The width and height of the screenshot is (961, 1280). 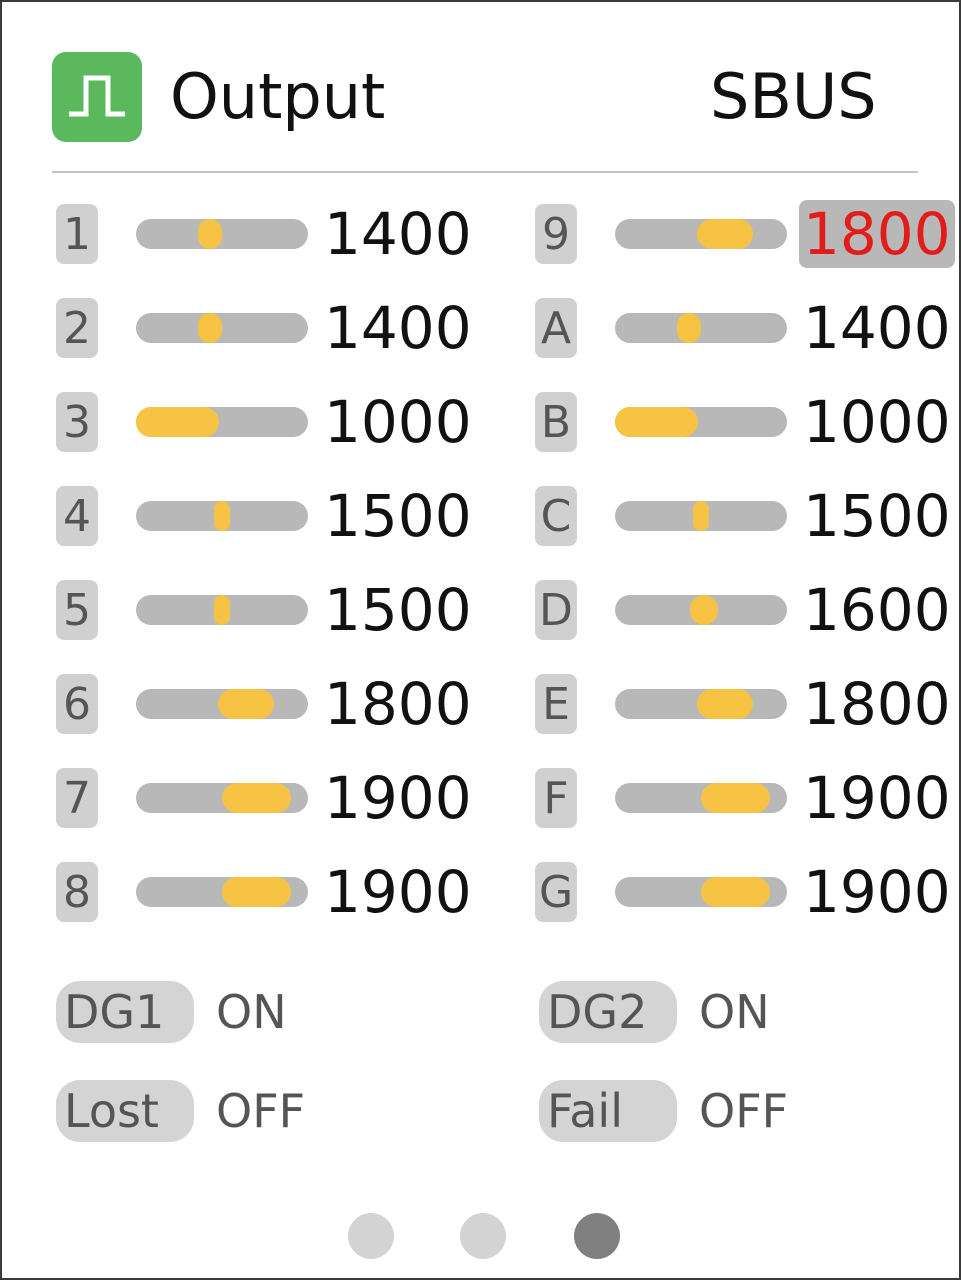 I want to click on channel-label: 5, so click(x=77, y=610).